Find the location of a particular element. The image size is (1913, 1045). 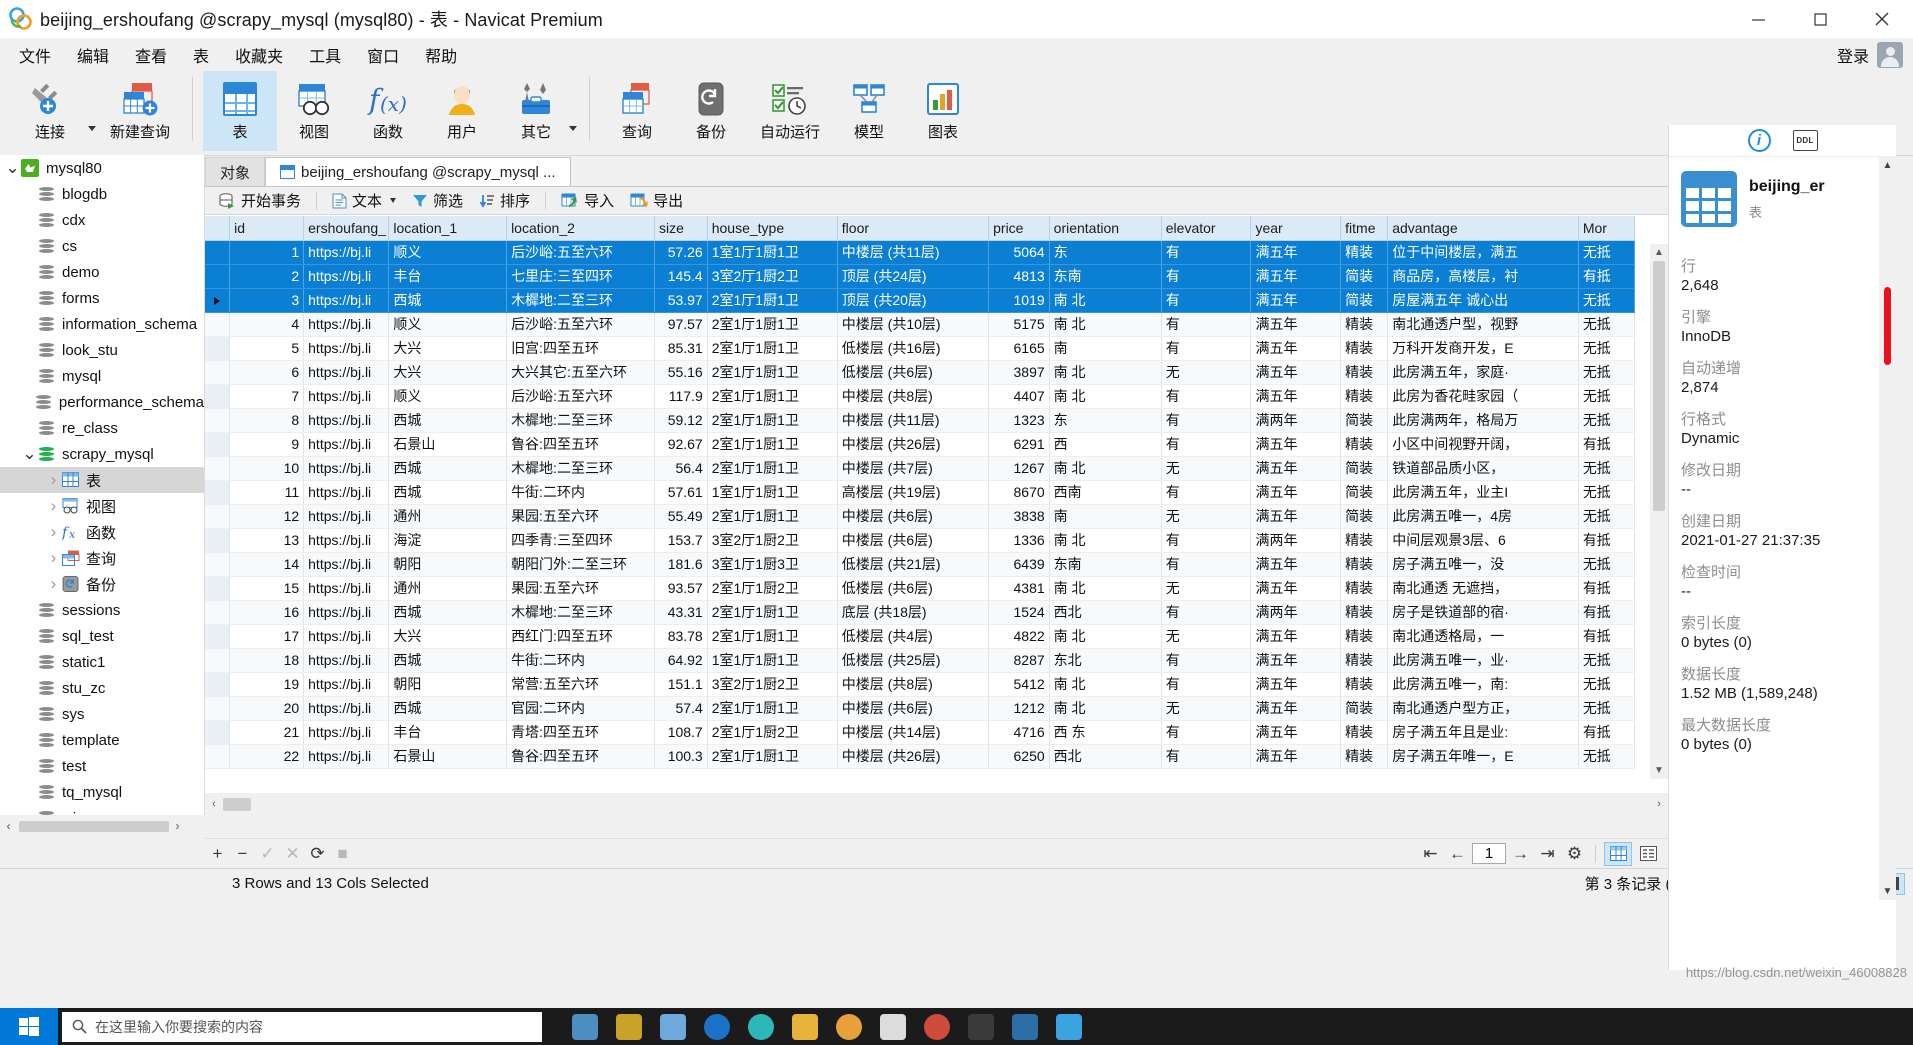

sidebar-item-sql_test: sql_test is located at coordinates (102, 636).